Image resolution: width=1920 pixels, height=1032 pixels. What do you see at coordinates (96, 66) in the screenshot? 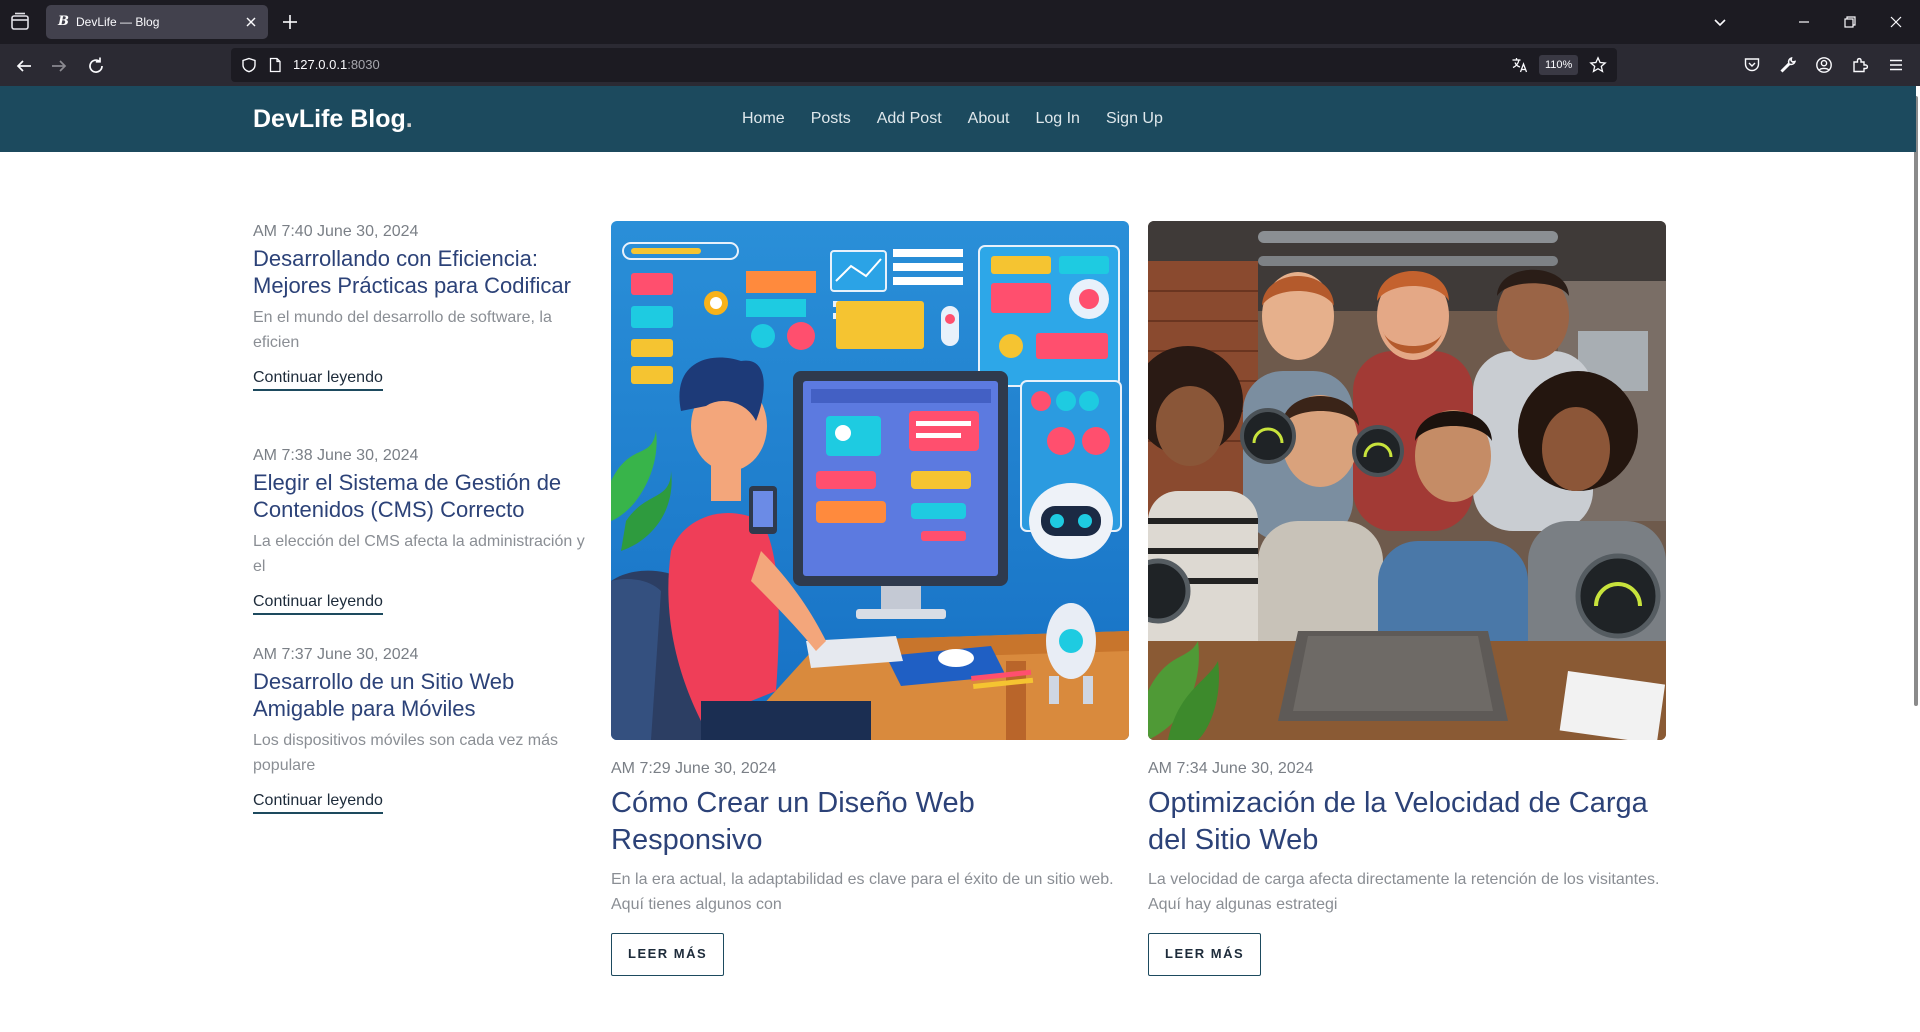
I see `reload-icon` at bounding box center [96, 66].